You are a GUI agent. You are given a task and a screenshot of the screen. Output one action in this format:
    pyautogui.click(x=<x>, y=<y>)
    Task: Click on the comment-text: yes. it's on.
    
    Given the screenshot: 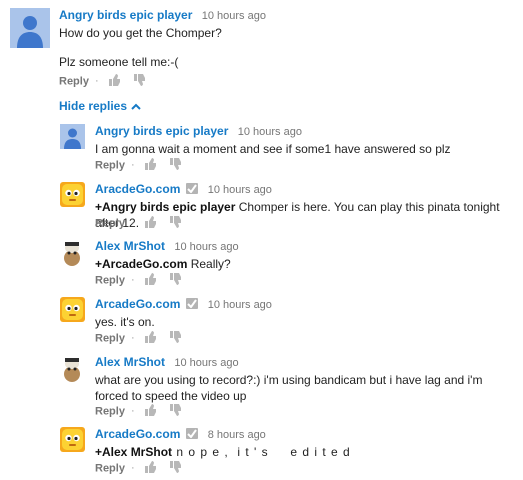 What is the action you would take?
    pyautogui.click(x=125, y=322)
    